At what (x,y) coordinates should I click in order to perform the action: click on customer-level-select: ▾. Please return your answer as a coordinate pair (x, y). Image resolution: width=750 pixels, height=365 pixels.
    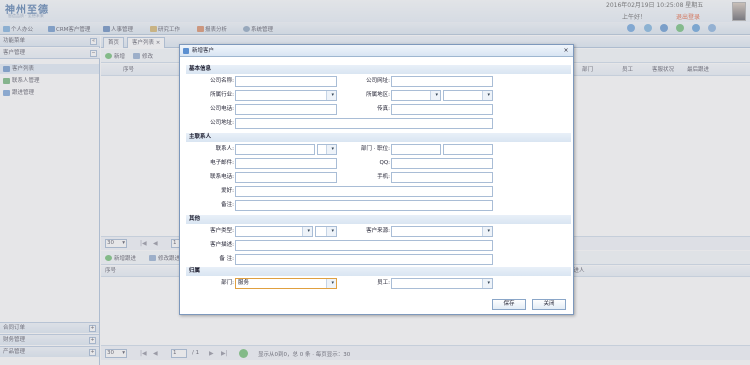
    Looking at the image, I should click on (326, 231).